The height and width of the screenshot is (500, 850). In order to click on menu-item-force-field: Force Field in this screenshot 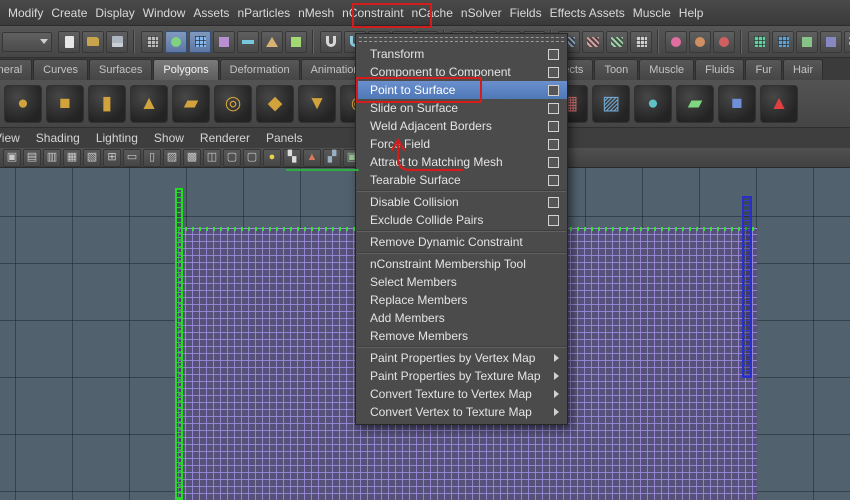, I will do `click(461, 144)`.